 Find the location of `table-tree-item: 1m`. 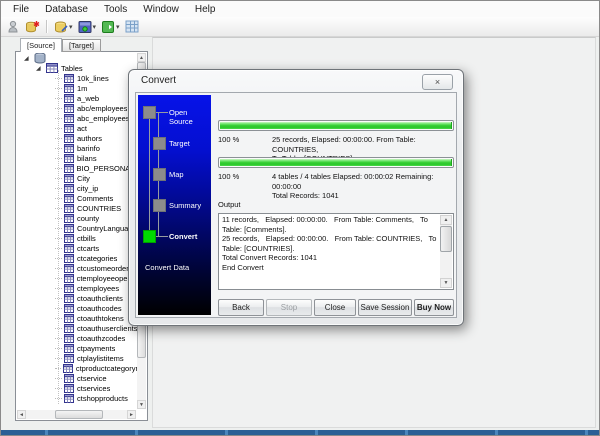

table-tree-item: 1m is located at coordinates (81, 88).